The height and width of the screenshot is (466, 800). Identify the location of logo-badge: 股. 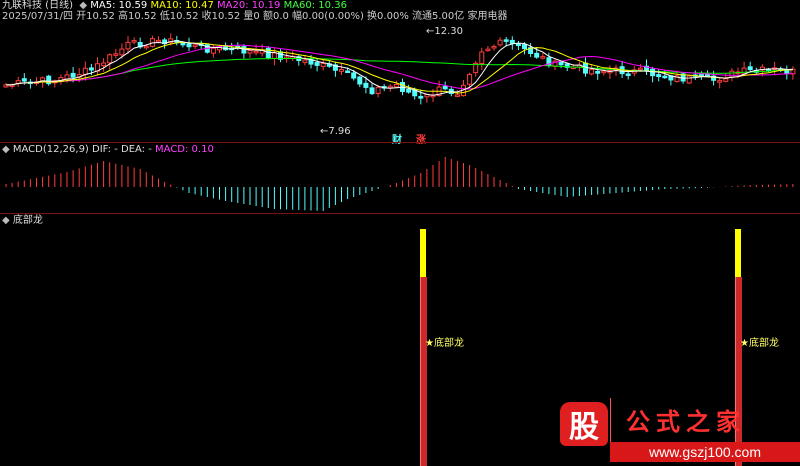
(584, 424).